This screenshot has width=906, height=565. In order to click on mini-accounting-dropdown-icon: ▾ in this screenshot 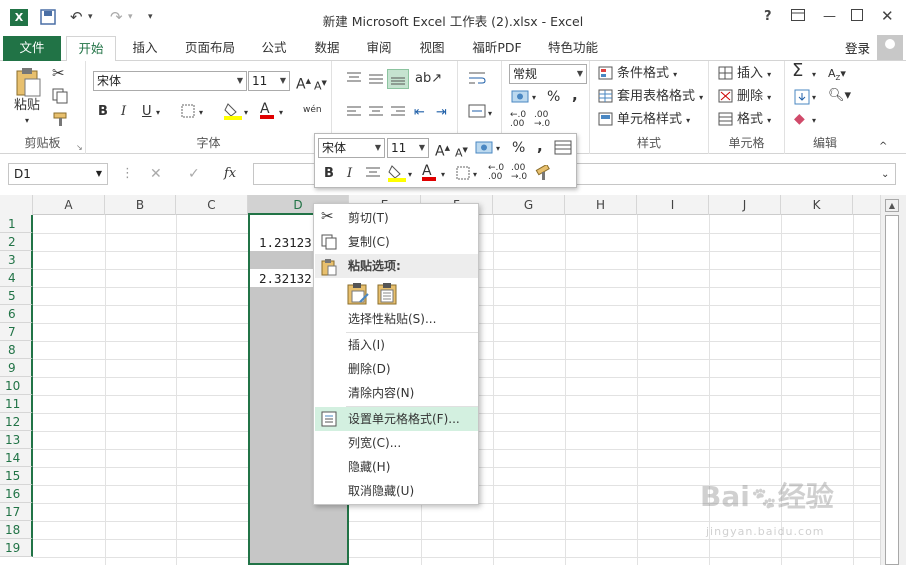, I will do `click(498, 149)`.